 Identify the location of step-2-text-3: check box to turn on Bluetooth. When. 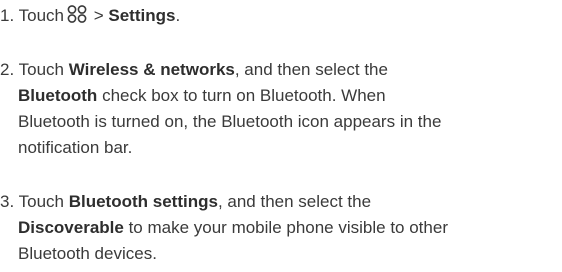
(244, 95).